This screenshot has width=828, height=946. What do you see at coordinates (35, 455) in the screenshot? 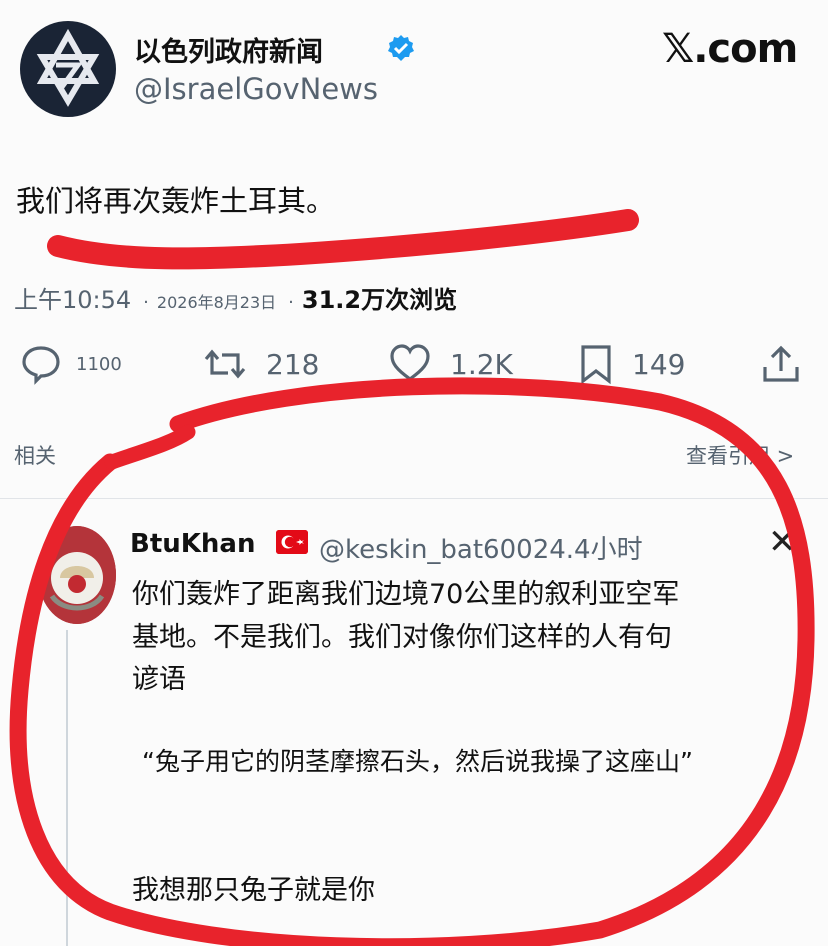
I see `related-link: 相关` at bounding box center [35, 455].